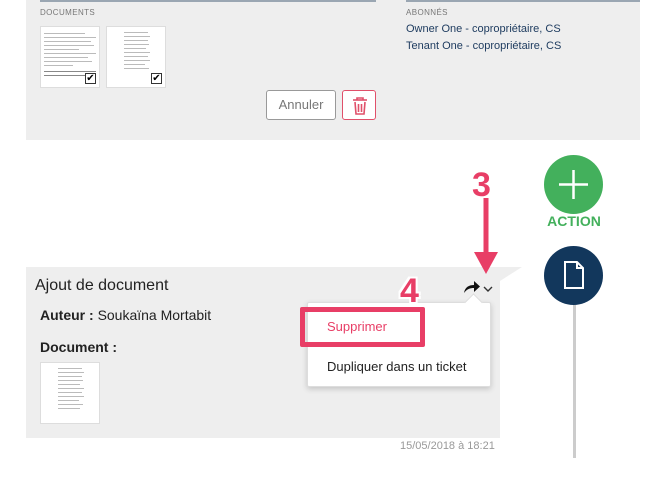 The width and height of the screenshot is (670, 486). I want to click on plus-icon, so click(573, 184).